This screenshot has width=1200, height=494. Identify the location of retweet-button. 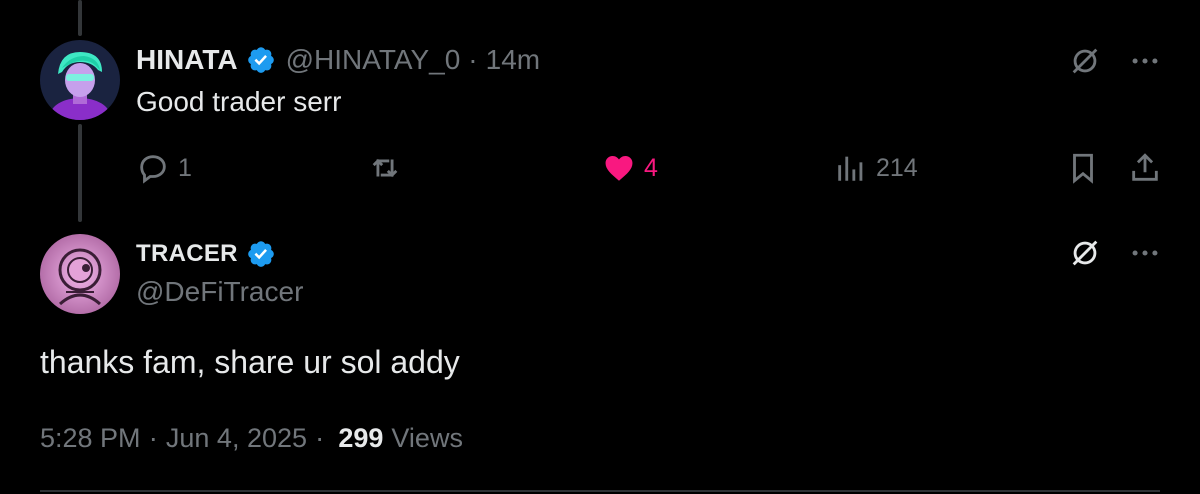
(385, 168).